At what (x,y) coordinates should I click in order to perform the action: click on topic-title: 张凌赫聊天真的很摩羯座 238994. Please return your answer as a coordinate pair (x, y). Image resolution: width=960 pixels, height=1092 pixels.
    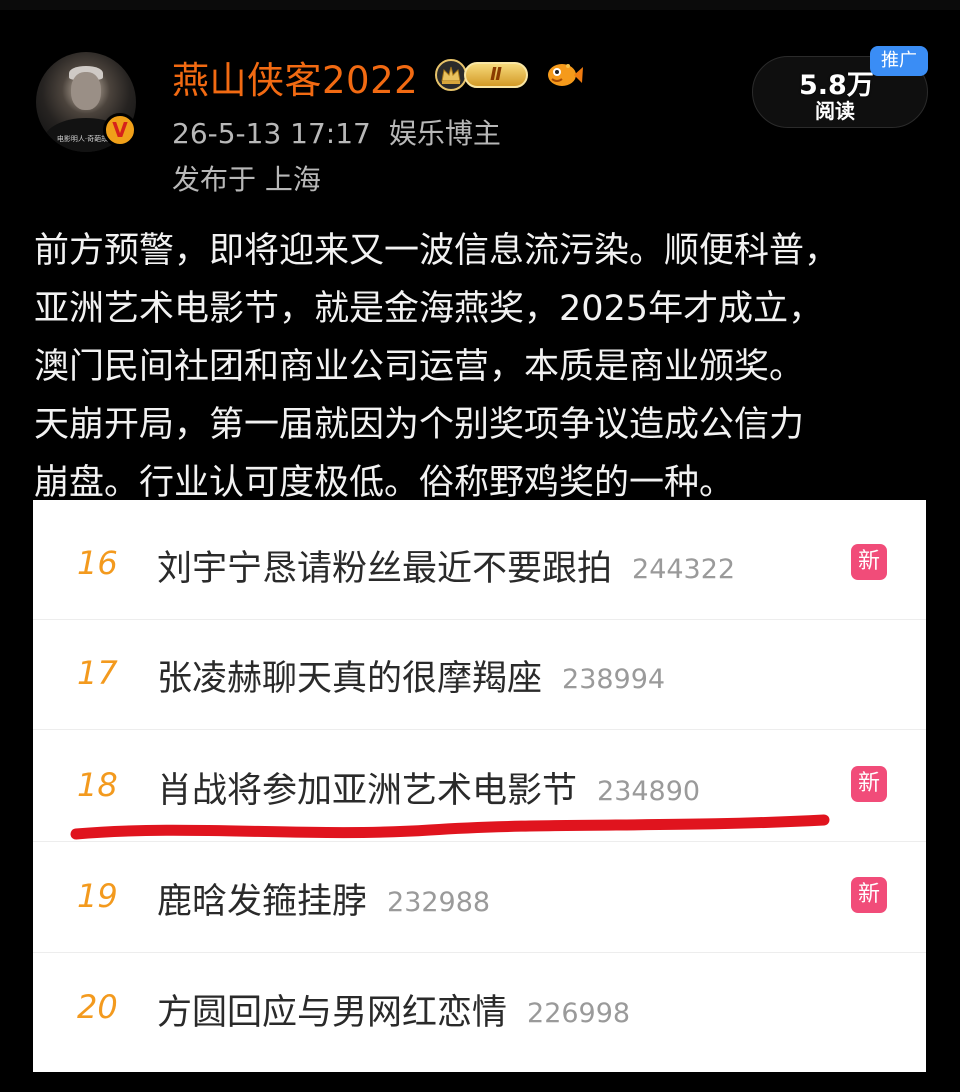
    Looking at the image, I should click on (411, 679).